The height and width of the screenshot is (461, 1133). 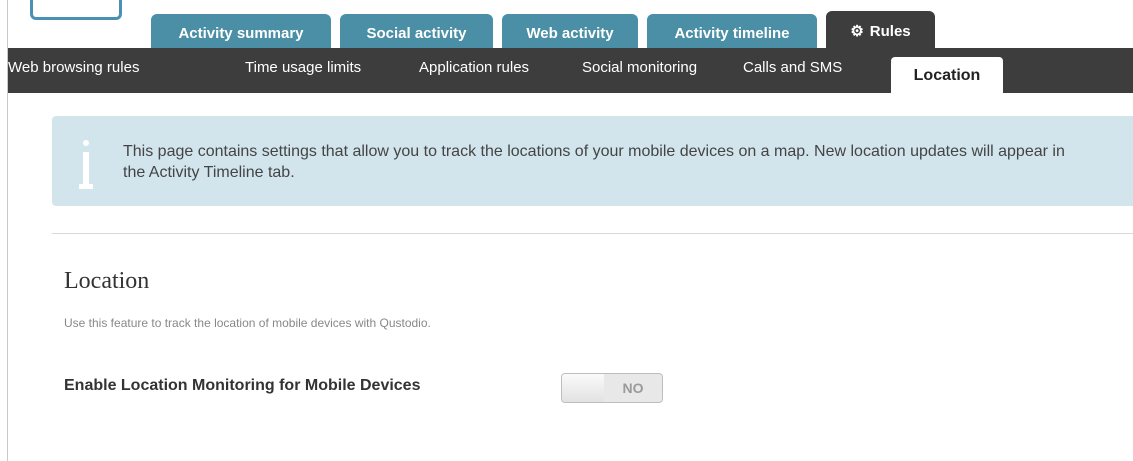 I want to click on tab-label: Web activity, so click(x=570, y=33).